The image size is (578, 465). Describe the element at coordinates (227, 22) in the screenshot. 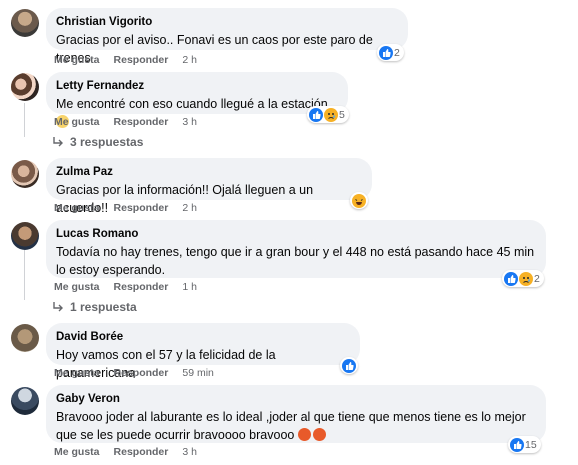

I see `comment-author: Christian Vigorito` at that location.